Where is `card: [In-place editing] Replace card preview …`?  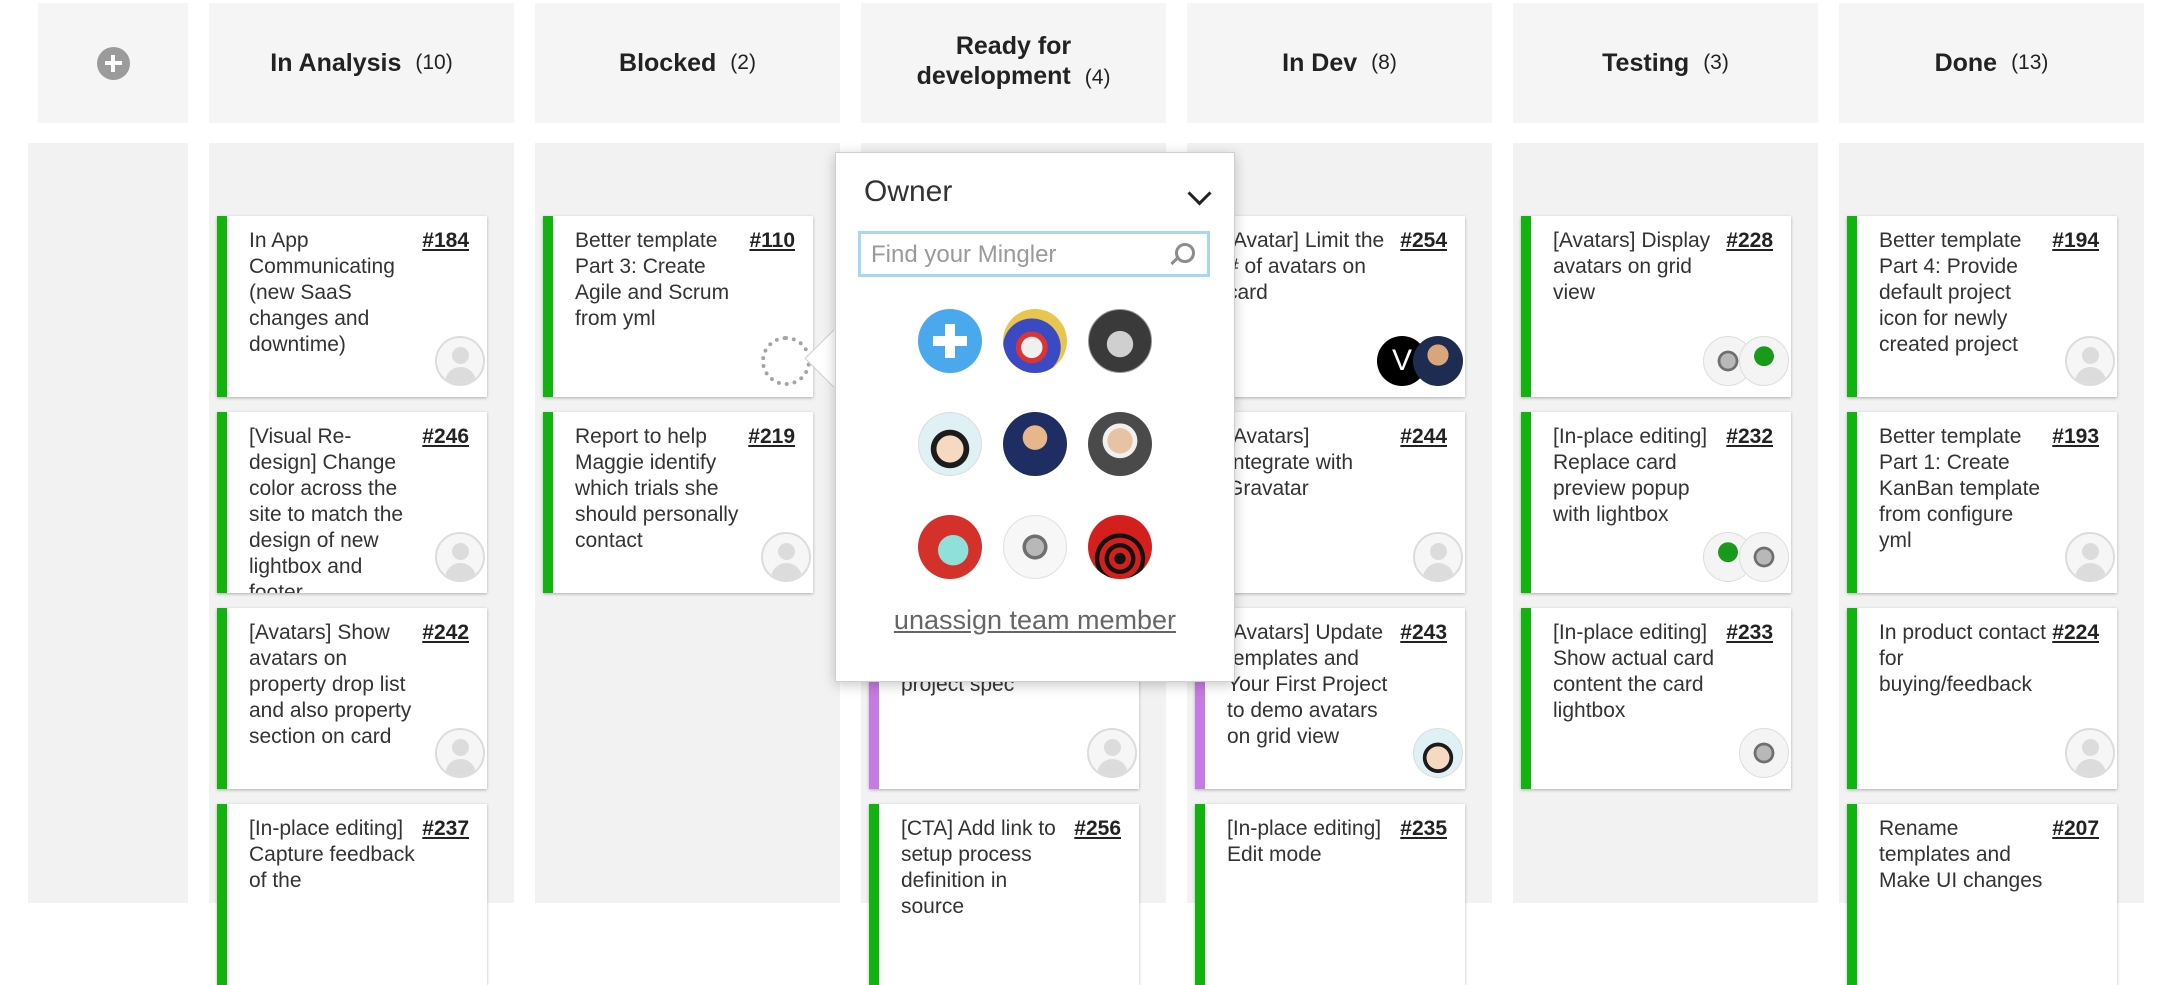 card: [In-place editing] Replace card preview … is located at coordinates (1656, 502).